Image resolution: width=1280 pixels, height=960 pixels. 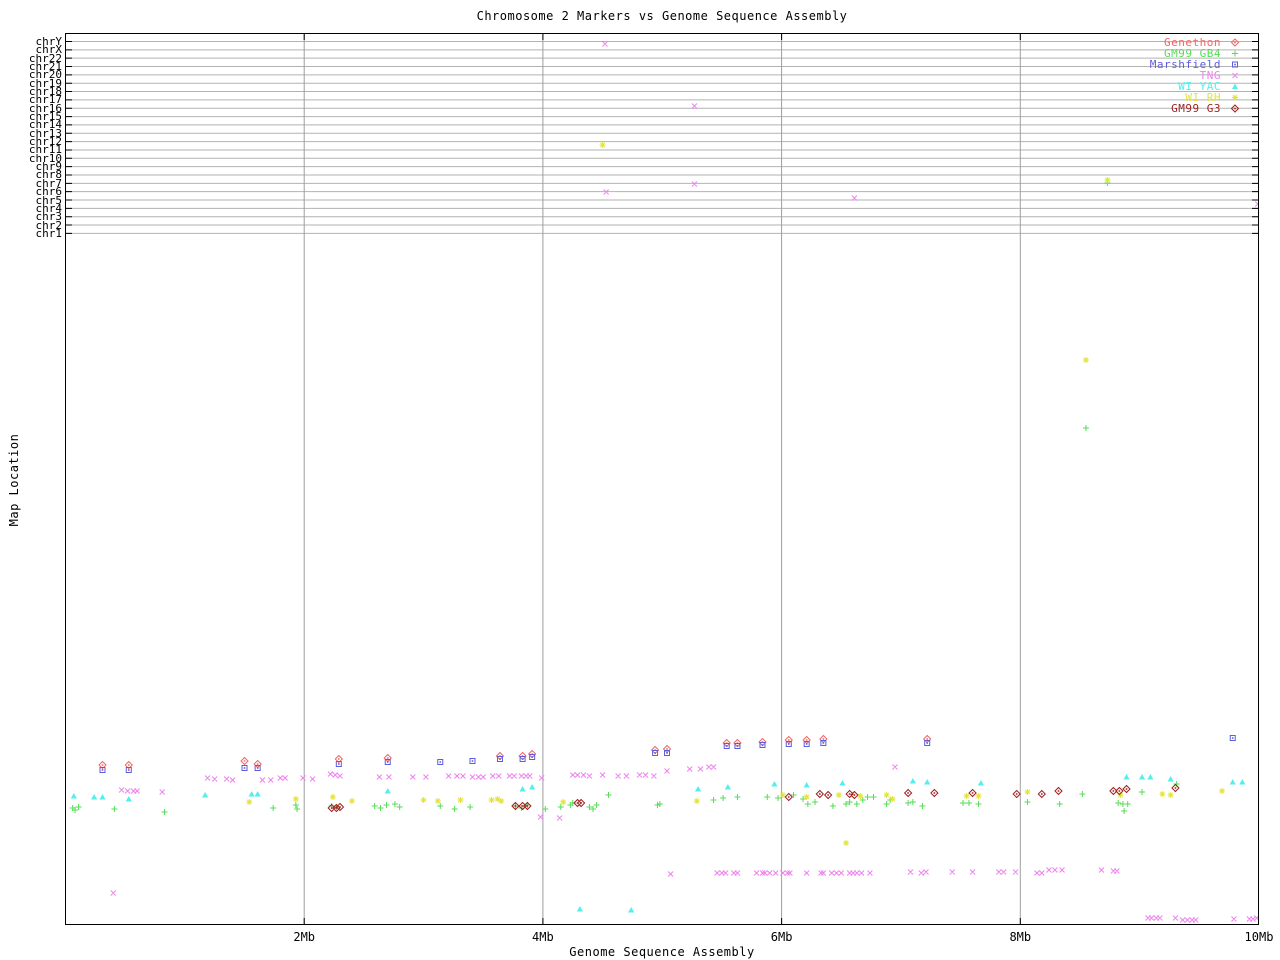 What do you see at coordinates (658, 843) in the screenshot?
I see `series-wi-yac-dots` at bounding box center [658, 843].